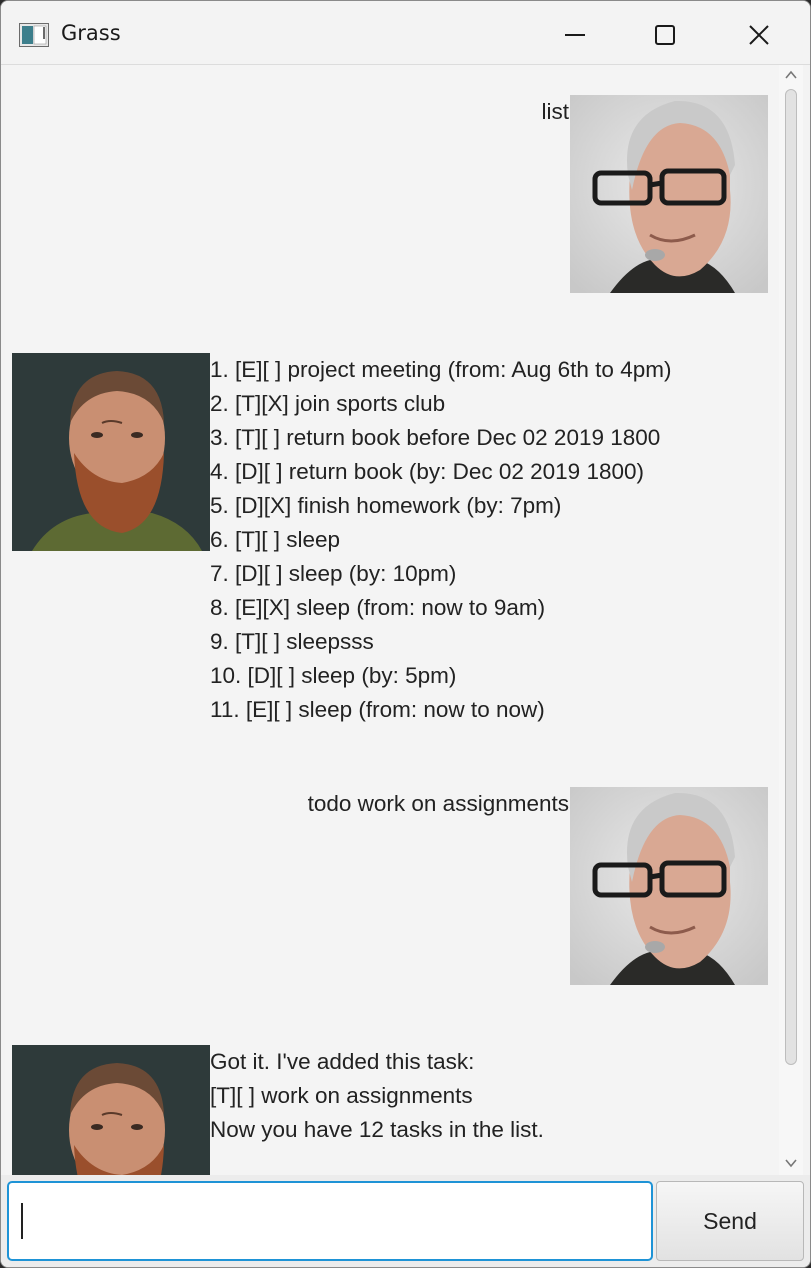 The height and width of the screenshot is (1268, 811). Describe the element at coordinates (91, 33) in the screenshot. I see `window-title: Grass` at that location.